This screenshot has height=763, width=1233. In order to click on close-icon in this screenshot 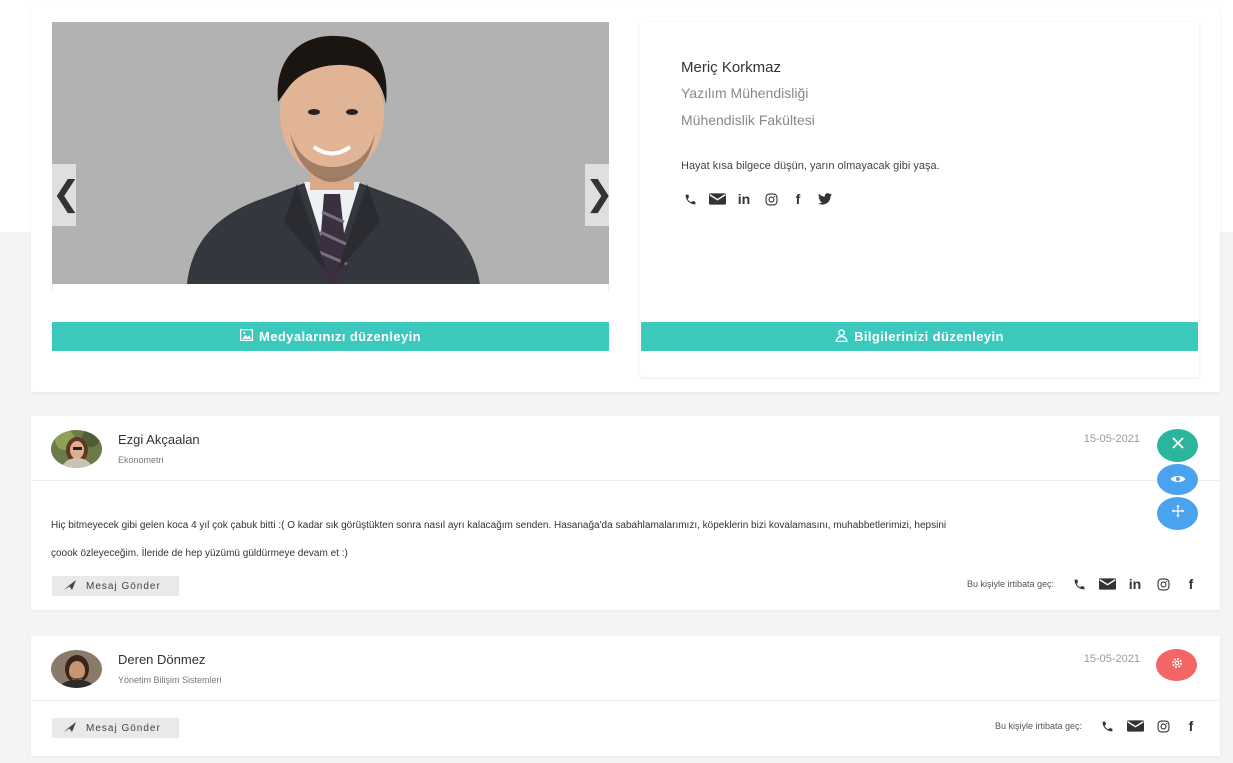, I will do `click(1178, 445)`.